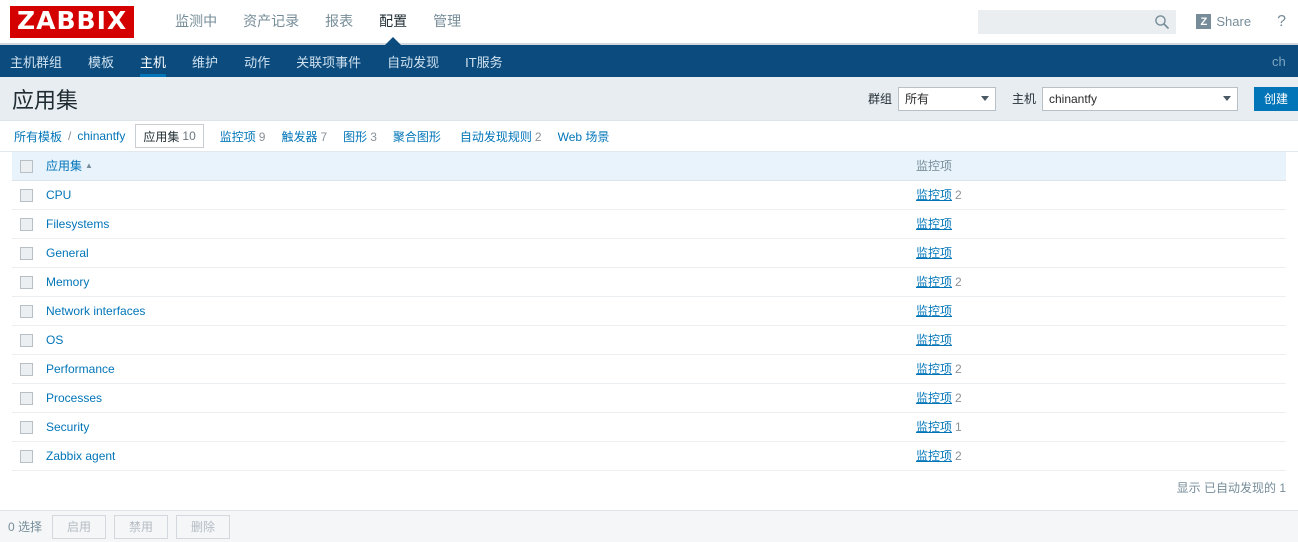  Describe the element at coordinates (271, 22) in the screenshot. I see `nav-item-inventory: 资产记录` at that location.